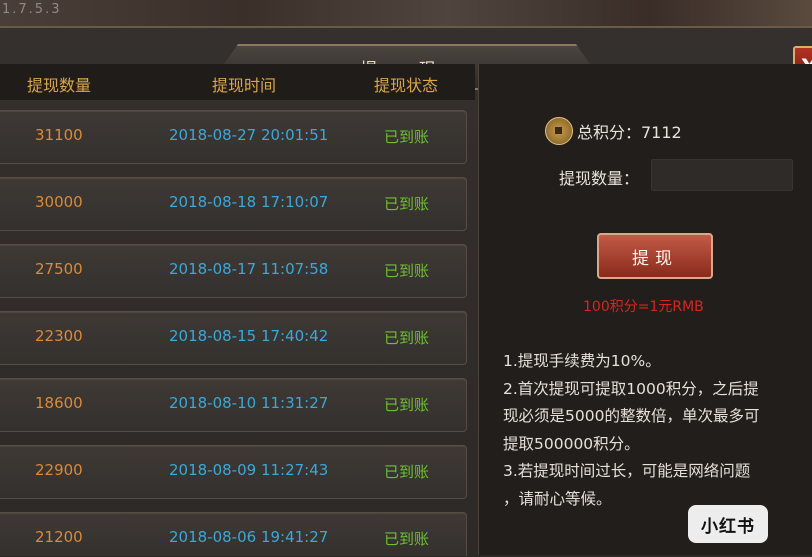 The height and width of the screenshot is (557, 812). Describe the element at coordinates (249, 269) in the screenshot. I see `row-time: 2018-08-17 11:07:58` at that location.